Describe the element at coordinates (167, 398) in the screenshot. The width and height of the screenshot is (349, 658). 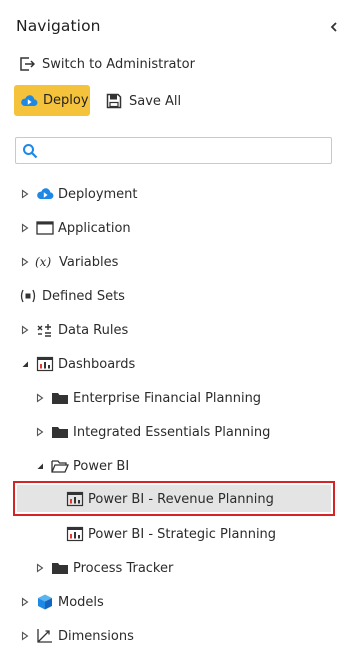
I see `tree-label: Enterprise Financial Planning` at that location.